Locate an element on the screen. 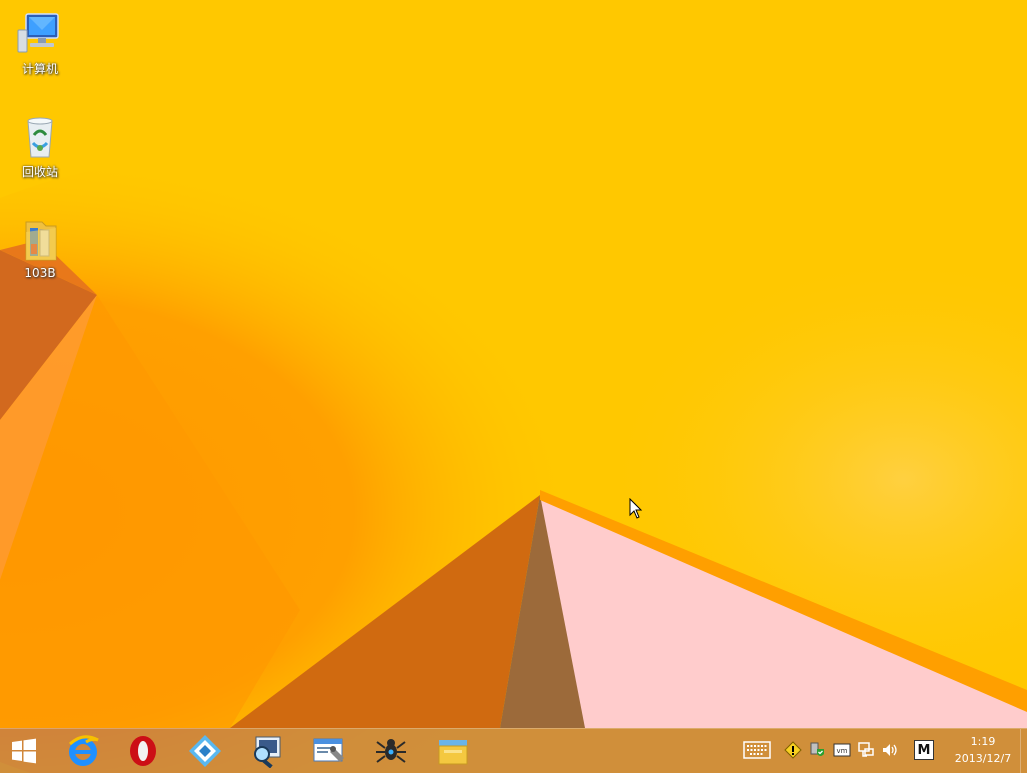 The width and height of the screenshot is (1027, 773). taskbar-clock: 1:19 2013/12/7 is located at coordinates (983, 750).